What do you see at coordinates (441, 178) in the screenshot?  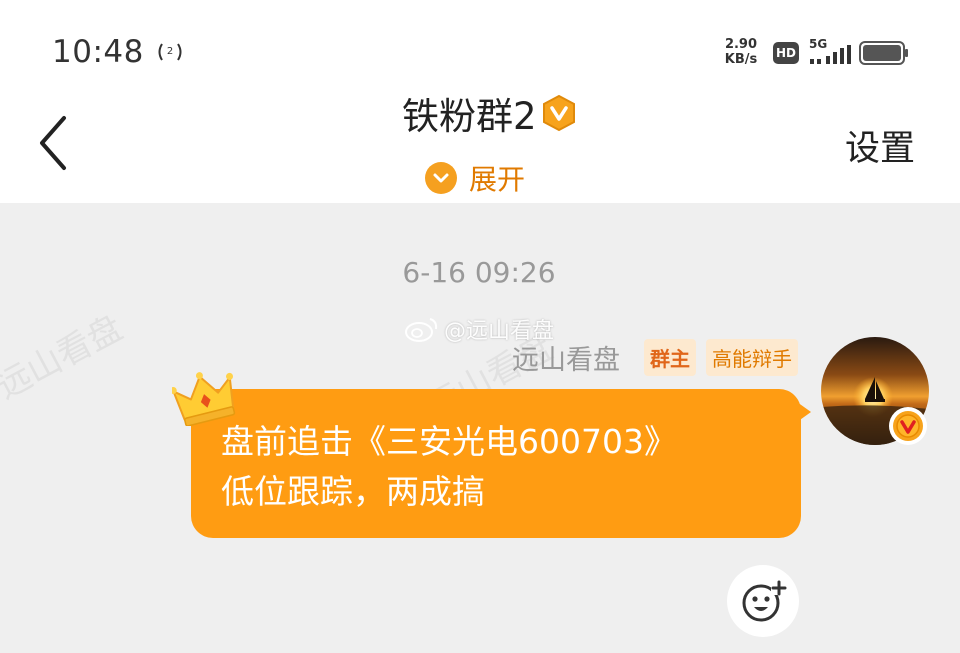 I see `chevron-down-icon` at bounding box center [441, 178].